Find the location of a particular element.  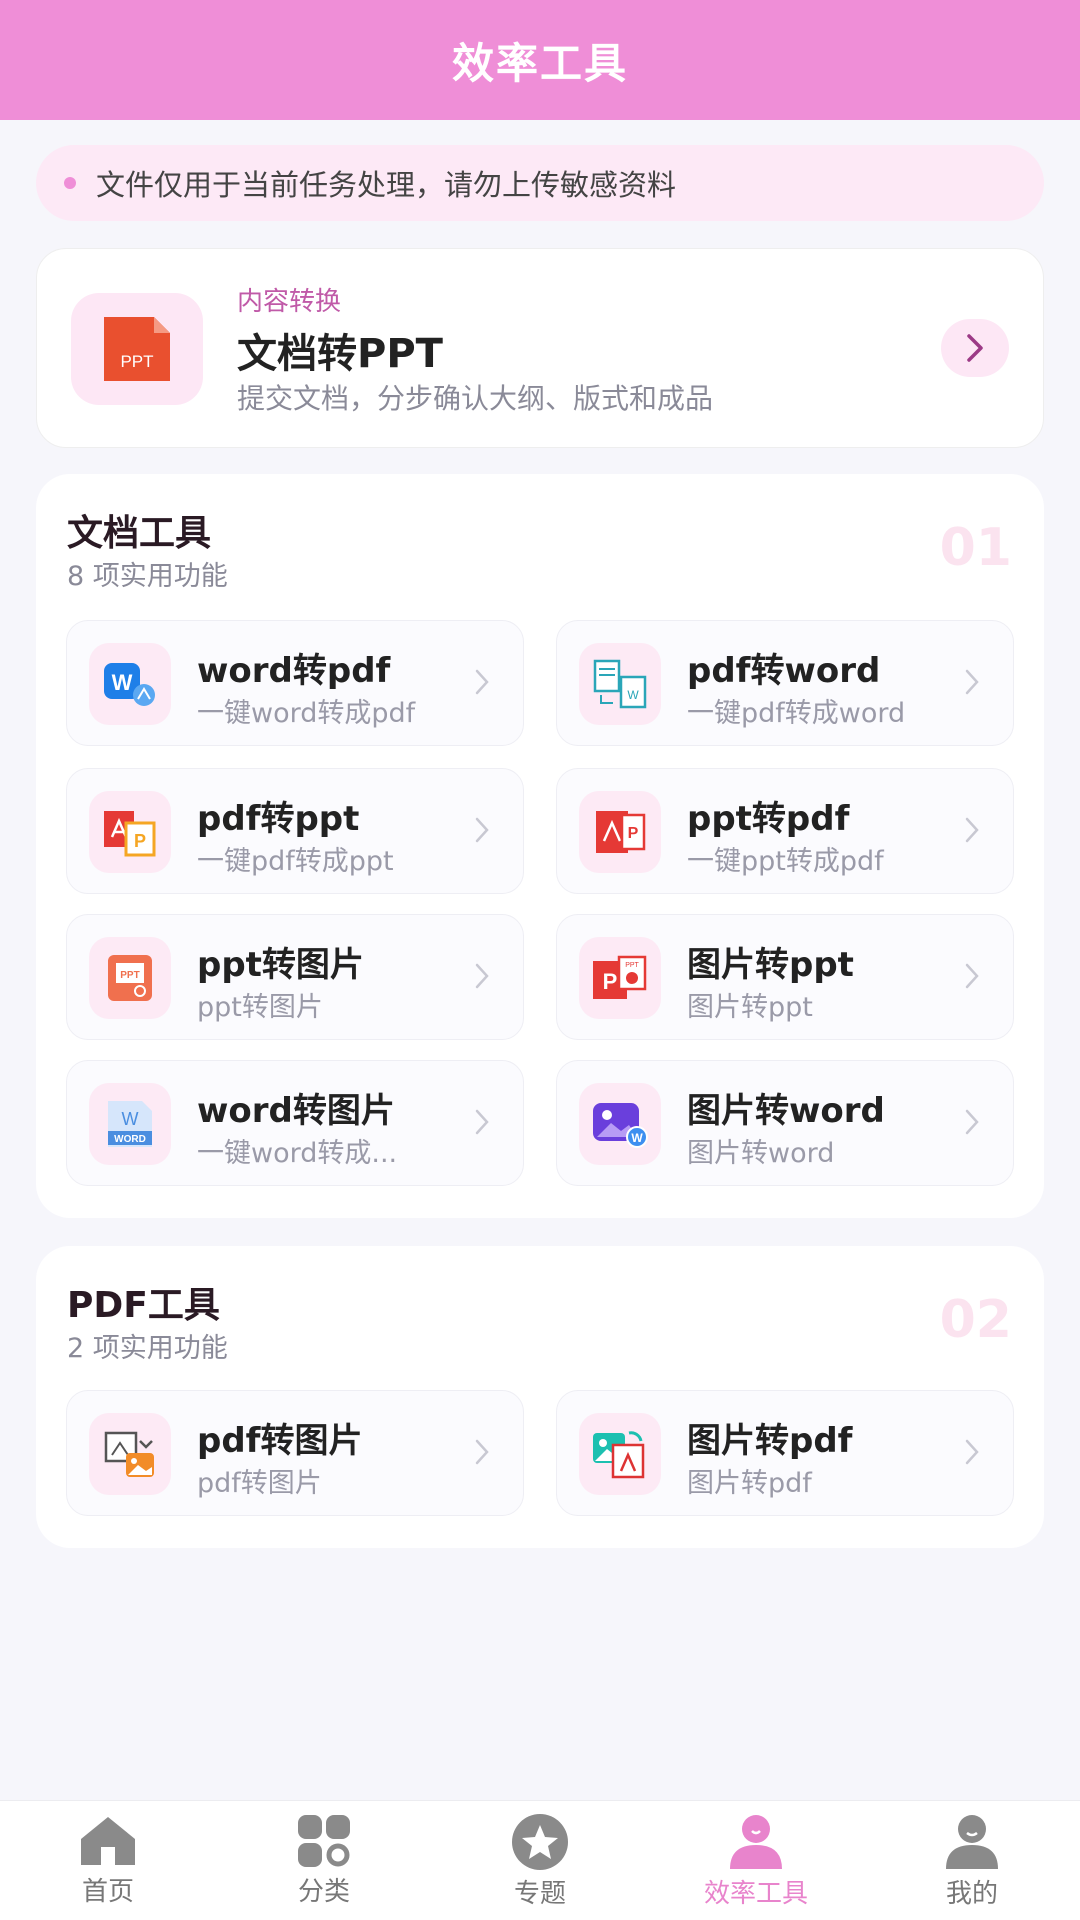

tool-image-to-ppt: P PPT 图片转ppt 图片转ppt is located at coordinates (785, 977).